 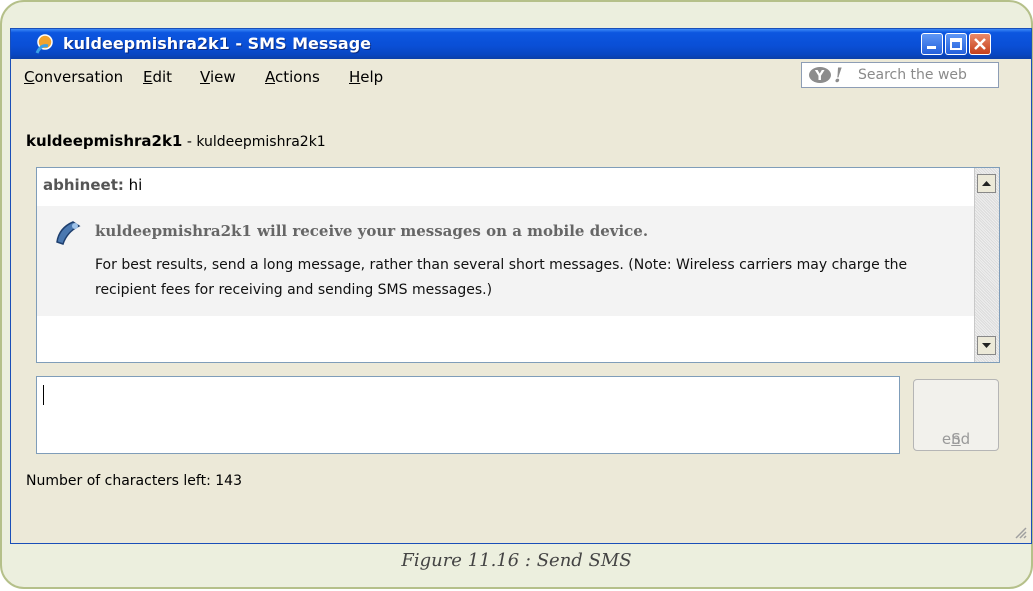 I want to click on arrow-up-icon, so click(x=986, y=183).